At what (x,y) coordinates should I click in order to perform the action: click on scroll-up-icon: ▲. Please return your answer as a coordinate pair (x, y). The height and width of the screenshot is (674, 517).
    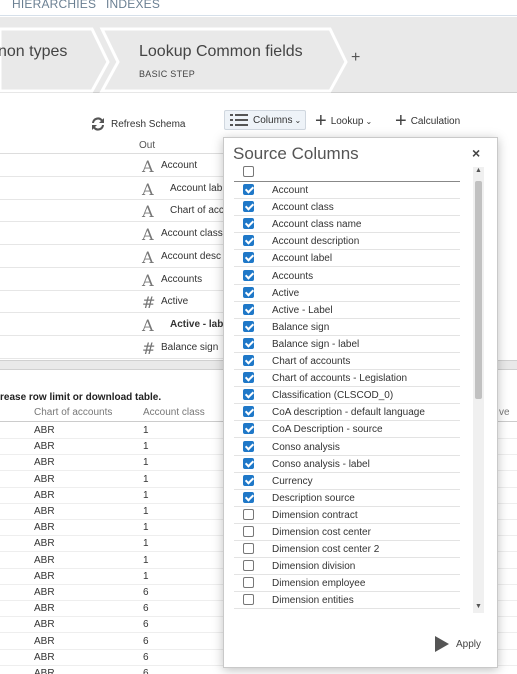
    Looking at the image, I should click on (478, 170).